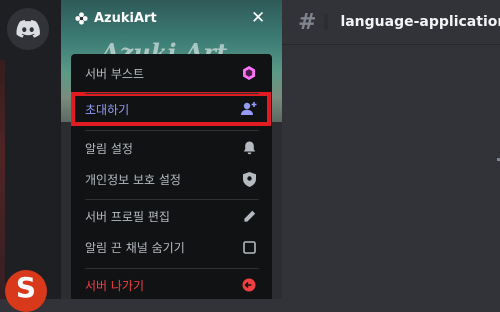 This screenshot has width=500, height=312. I want to click on menu-item-label: 서버 부스트, so click(115, 73).